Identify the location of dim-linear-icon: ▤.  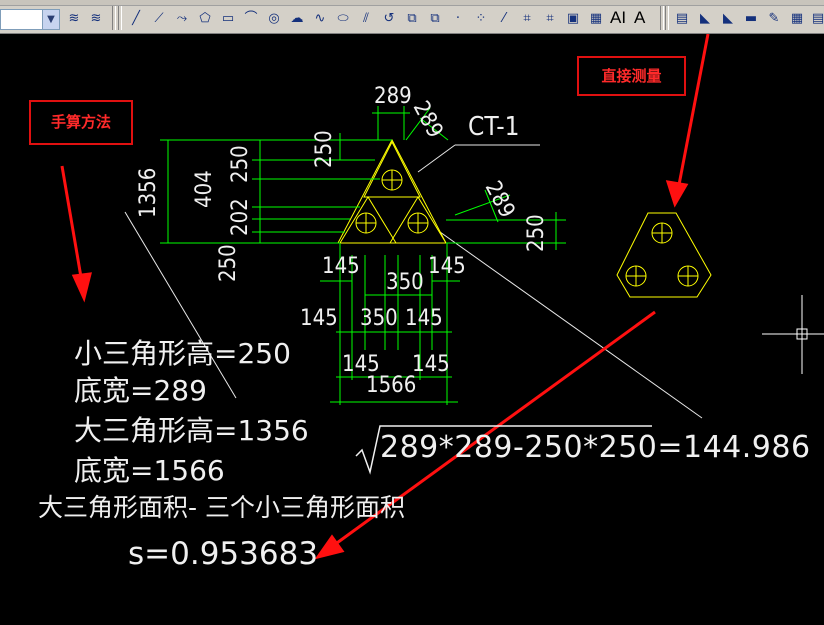
(682, 19).